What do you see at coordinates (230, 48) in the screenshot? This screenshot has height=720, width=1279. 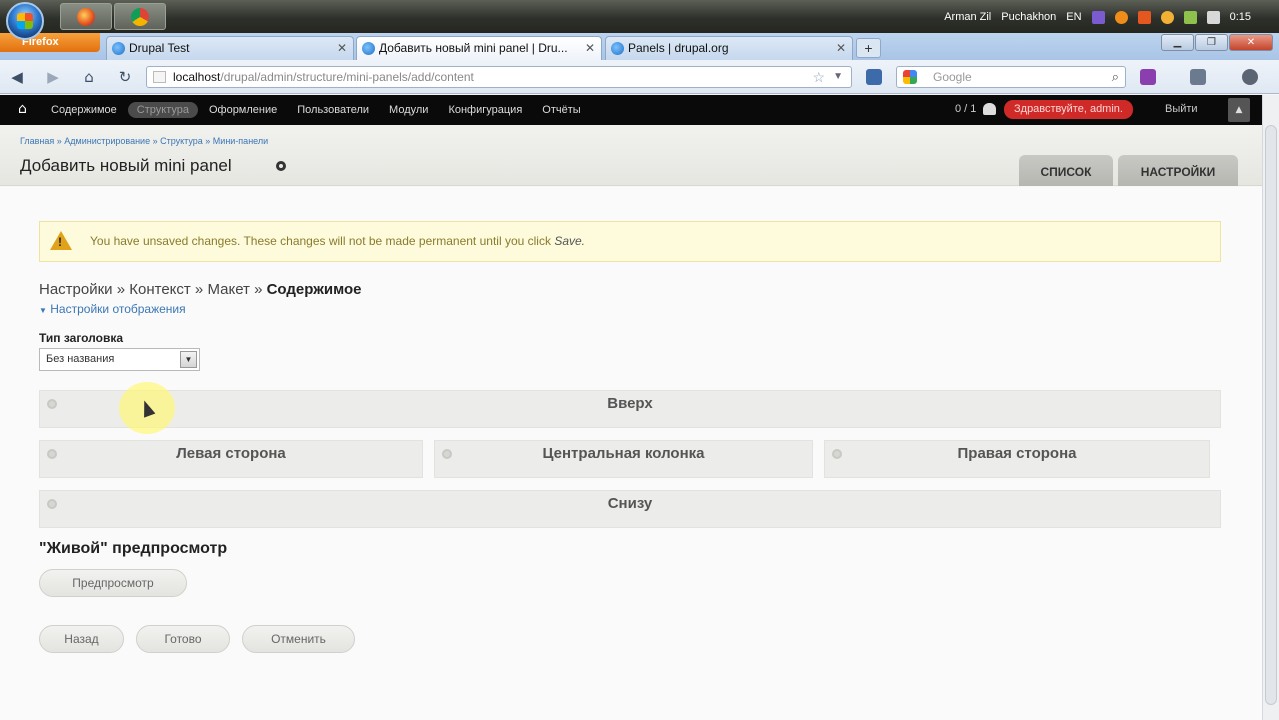 I see `browser-tab-drupal-test: Drupal Test ✕` at bounding box center [230, 48].